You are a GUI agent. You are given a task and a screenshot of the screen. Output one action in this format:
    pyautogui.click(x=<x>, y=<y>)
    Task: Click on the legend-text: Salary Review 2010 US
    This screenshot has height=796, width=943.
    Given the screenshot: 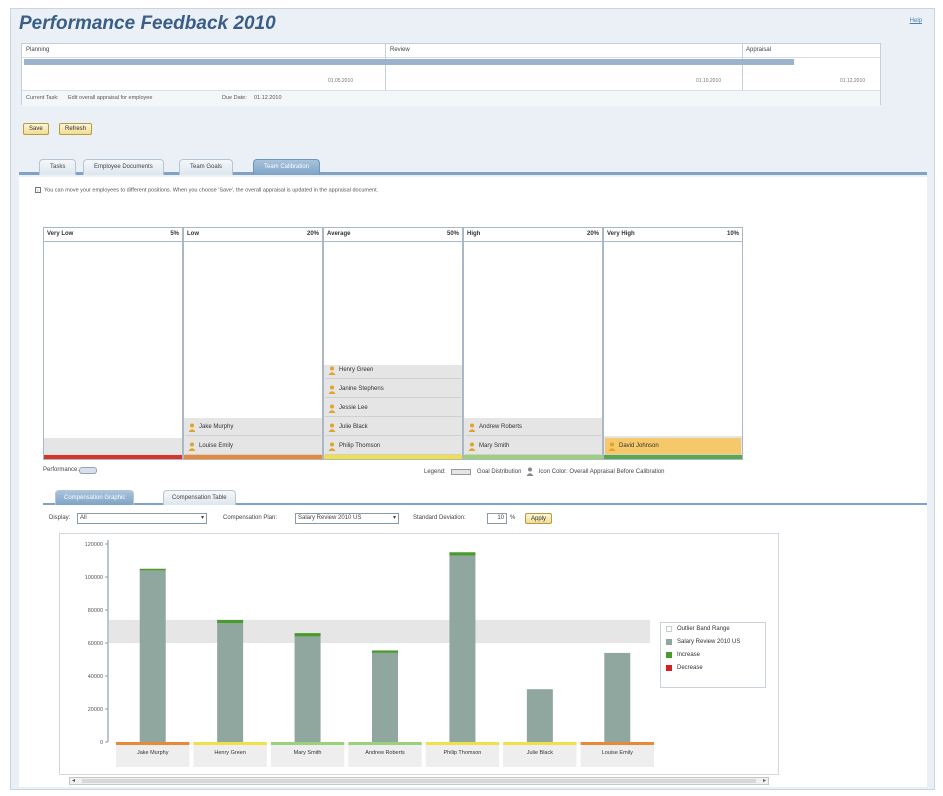 What is the action you would take?
    pyautogui.click(x=709, y=642)
    